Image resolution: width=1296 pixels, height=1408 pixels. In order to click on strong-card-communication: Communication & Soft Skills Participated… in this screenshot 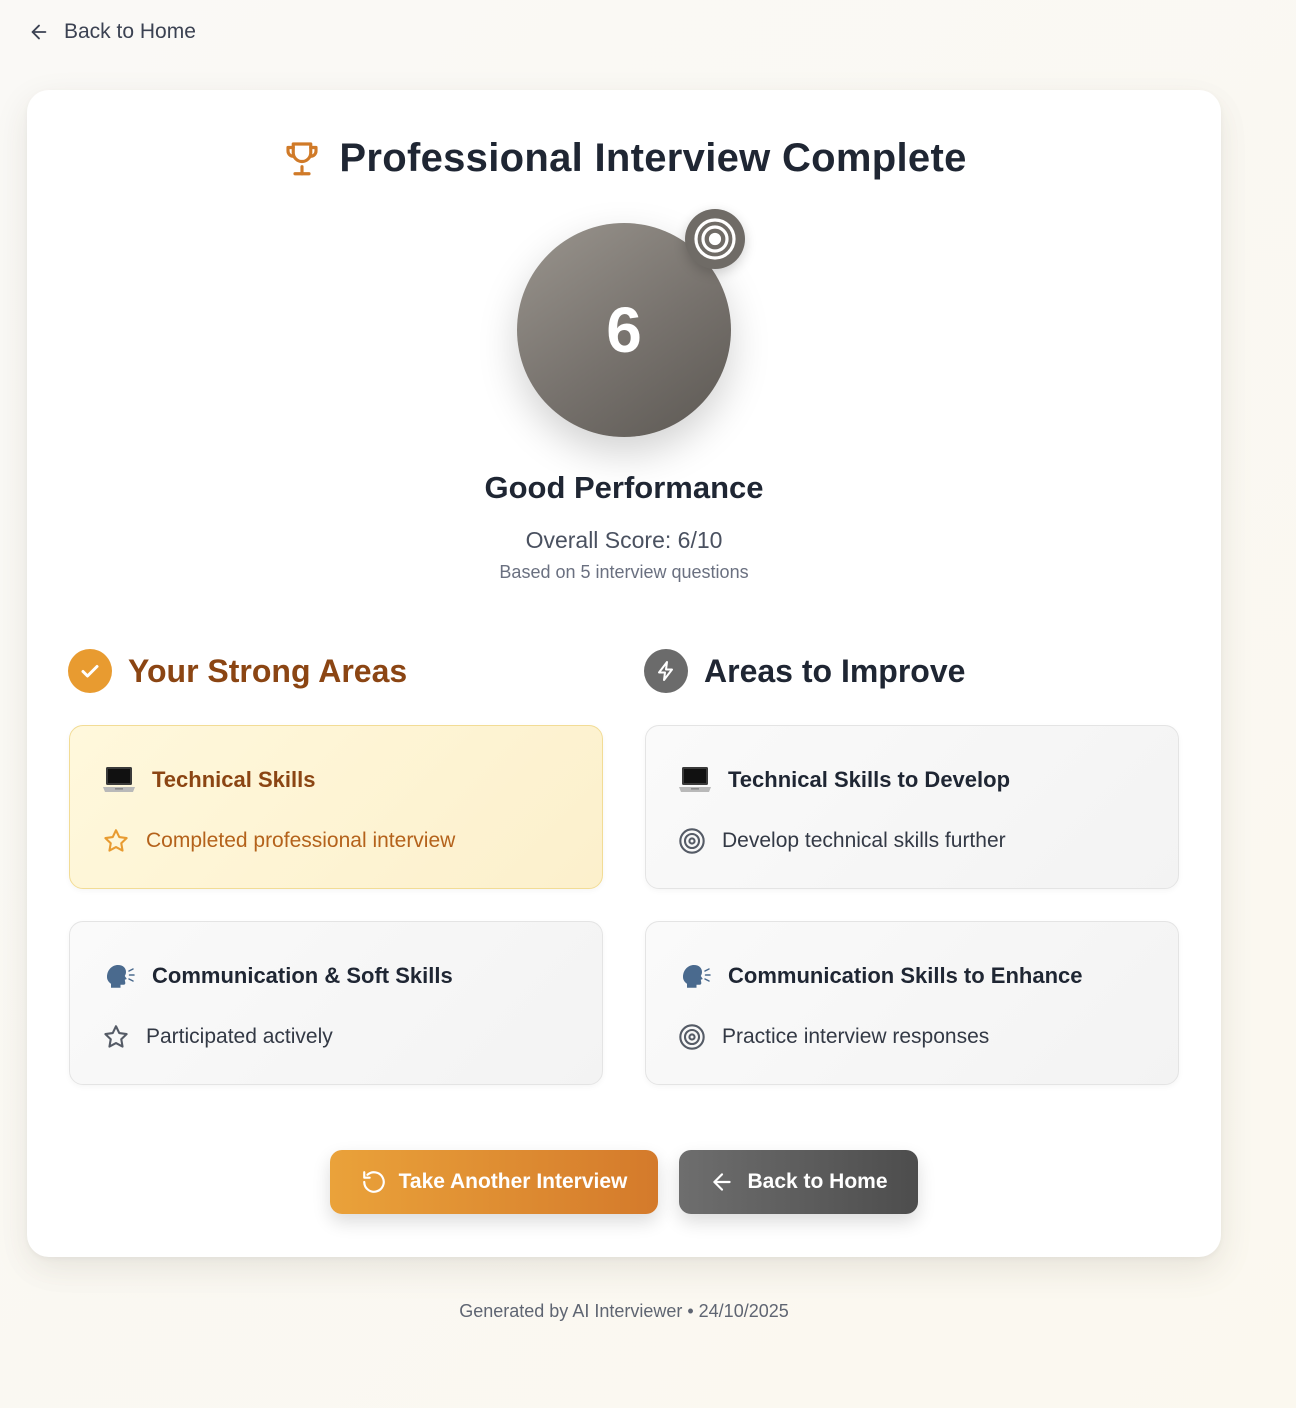, I will do `click(336, 1003)`.